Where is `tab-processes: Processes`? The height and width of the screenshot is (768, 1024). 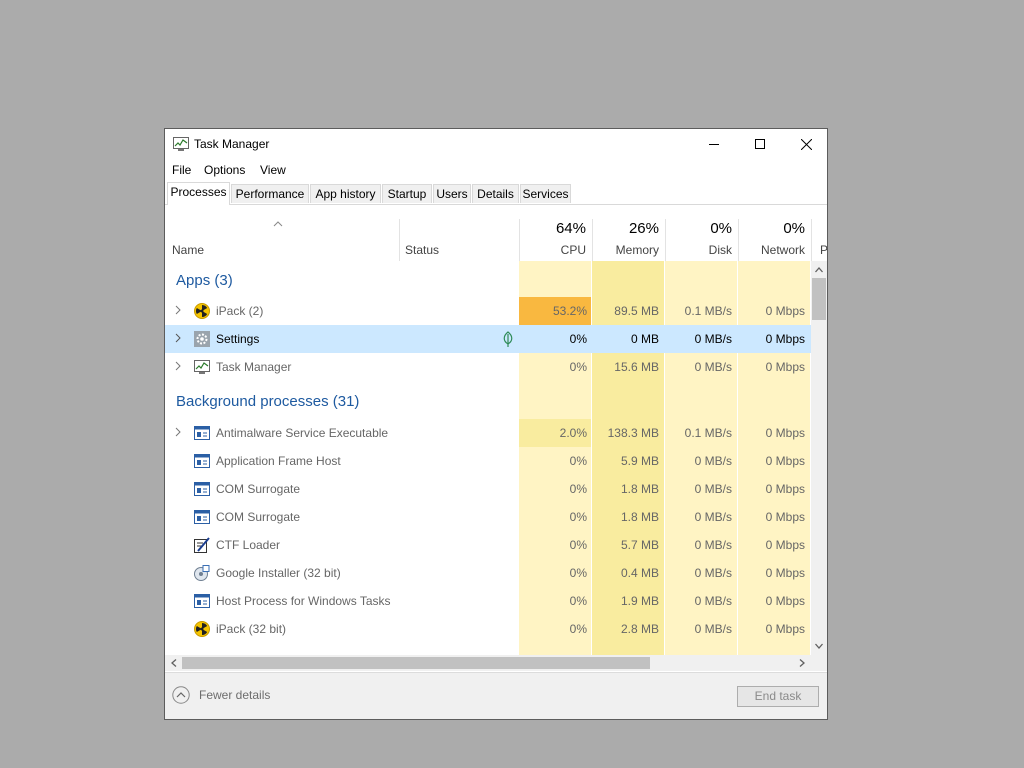
tab-processes: Processes is located at coordinates (198, 193).